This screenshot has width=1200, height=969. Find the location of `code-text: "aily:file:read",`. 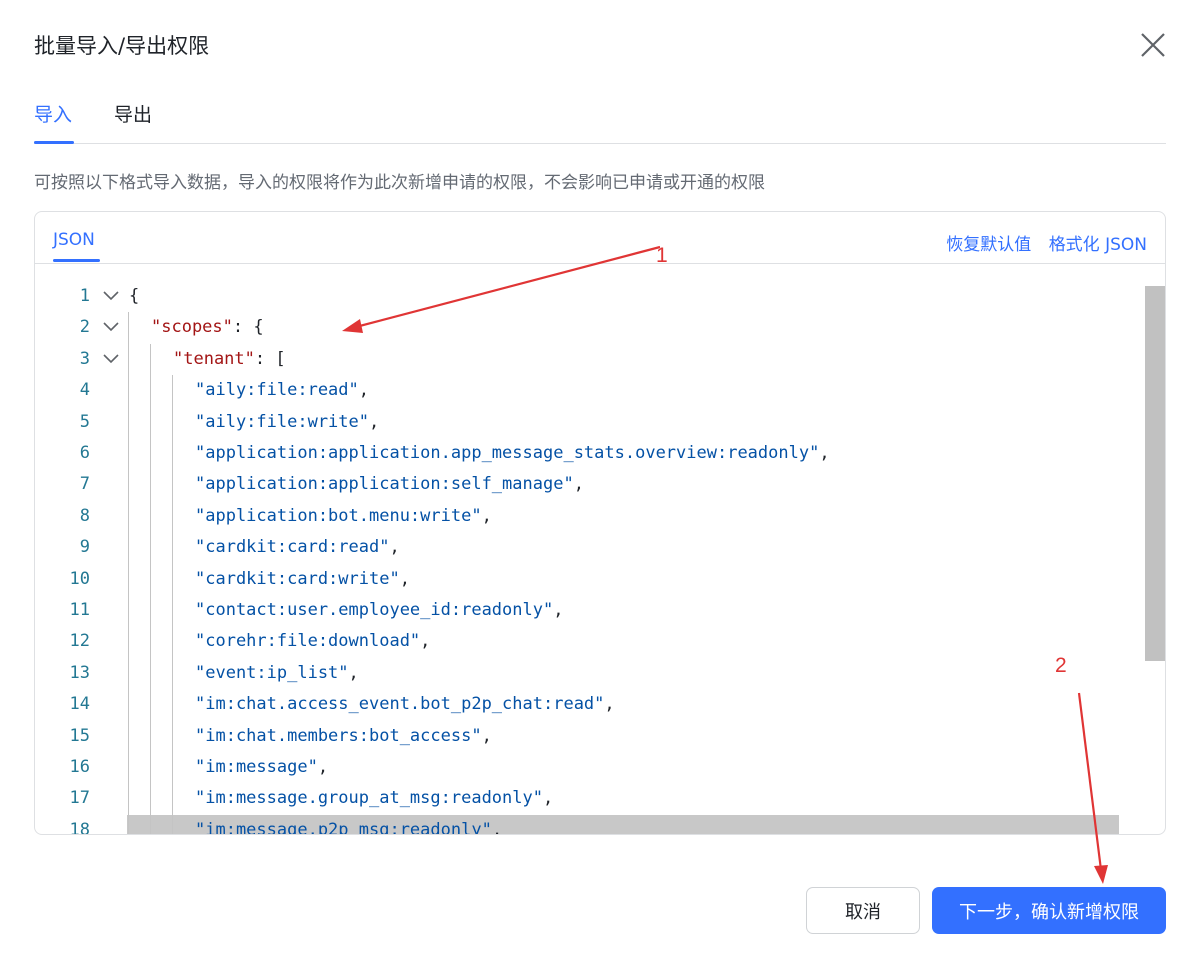

code-text: "aily:file:read", is located at coordinates (282, 390).